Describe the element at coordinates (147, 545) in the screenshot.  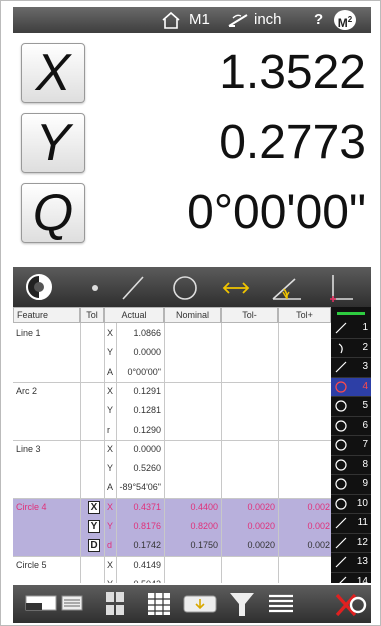
I see `actual-value: 0.1742` at that location.